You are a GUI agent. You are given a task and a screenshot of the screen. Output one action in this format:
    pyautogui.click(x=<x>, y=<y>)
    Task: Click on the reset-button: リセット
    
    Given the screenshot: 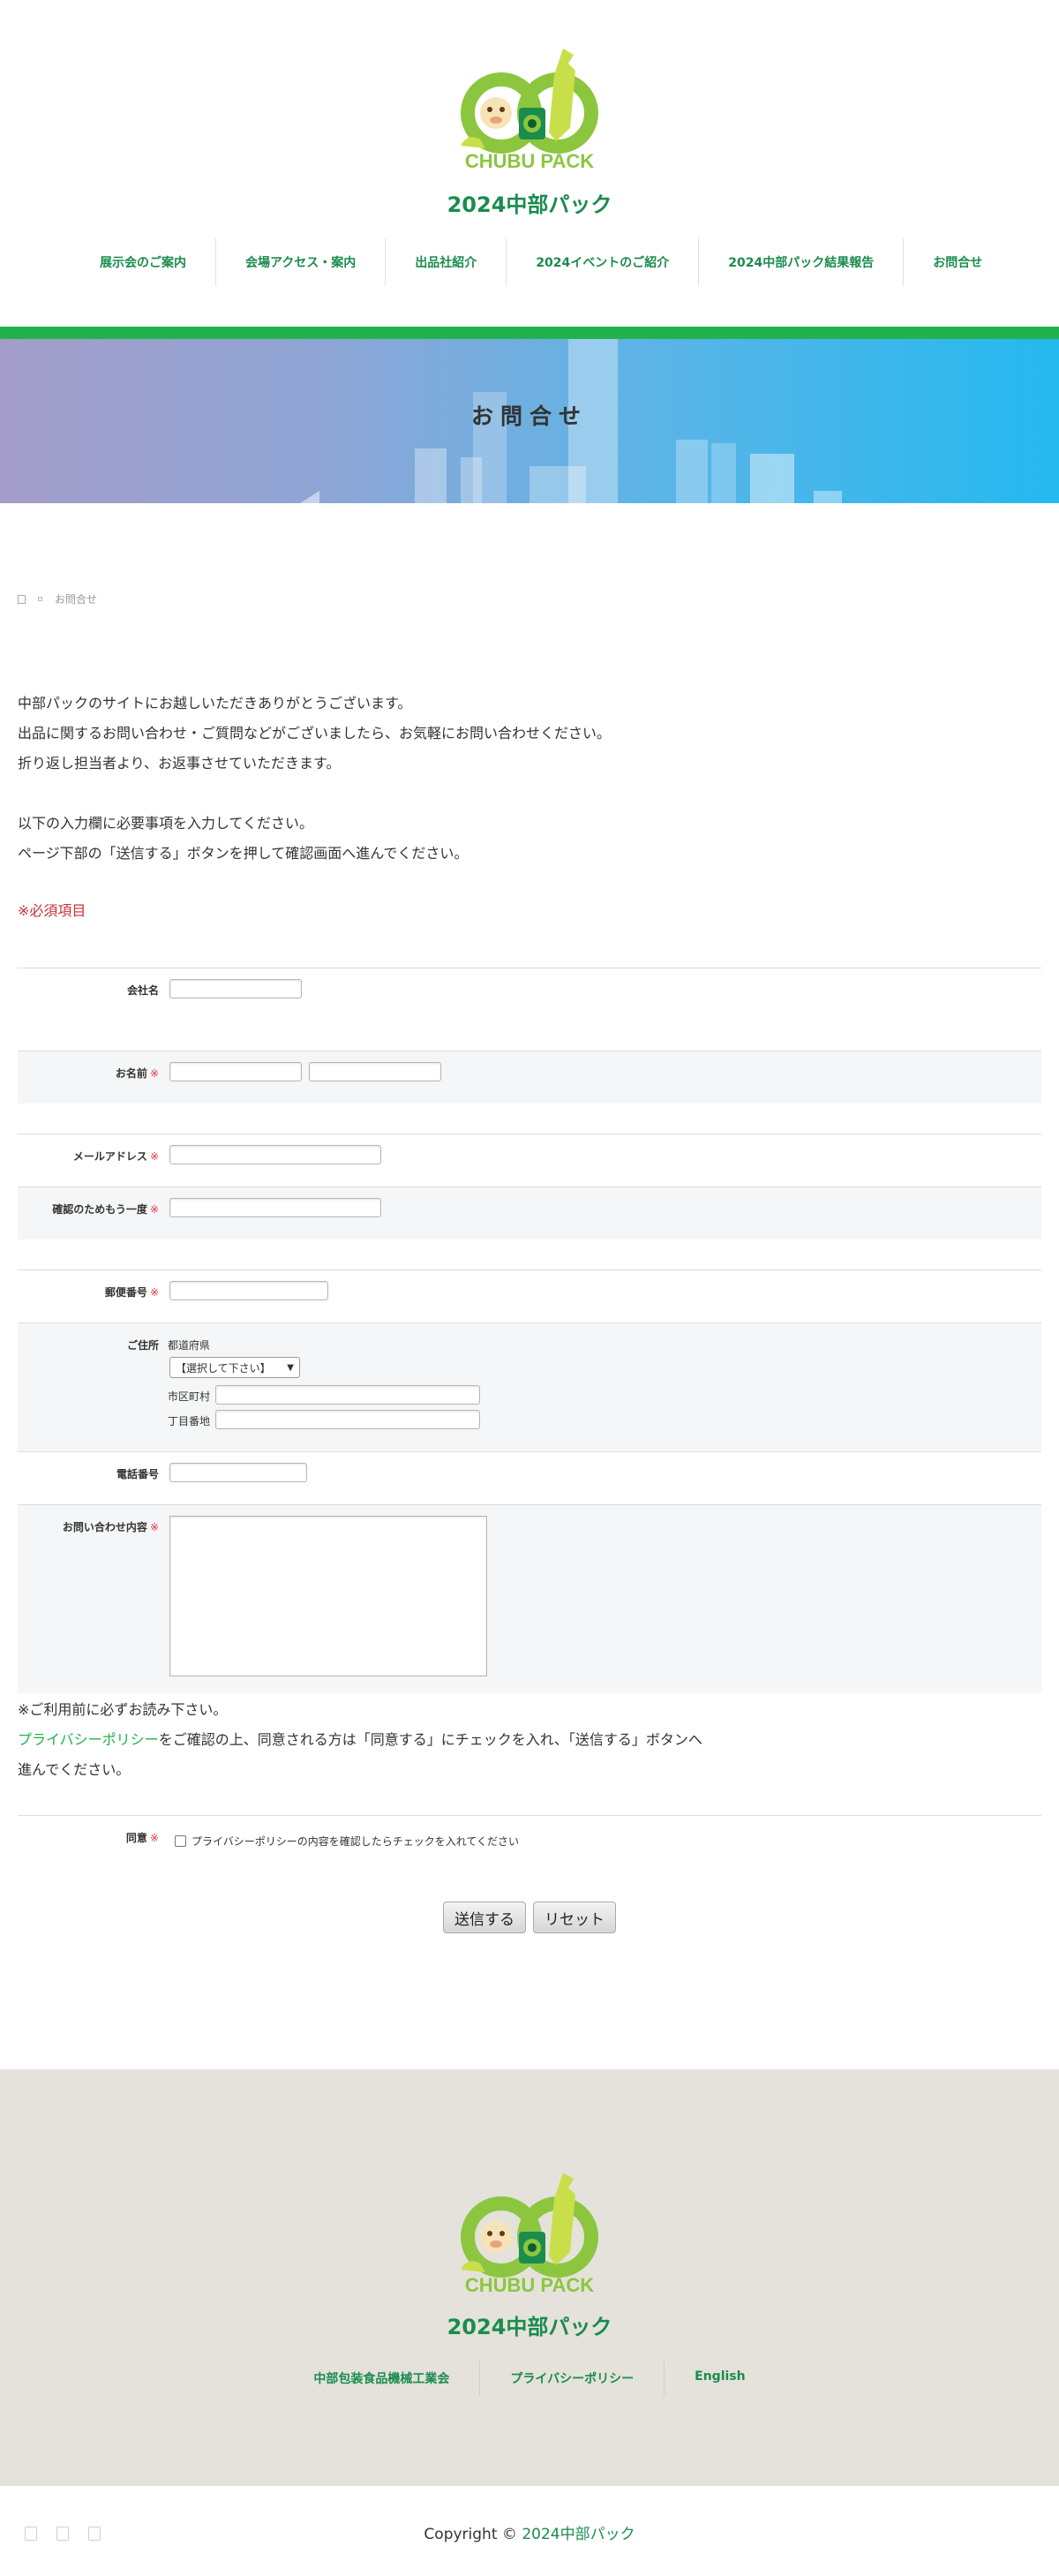 What is the action you would take?
    pyautogui.click(x=574, y=1918)
    